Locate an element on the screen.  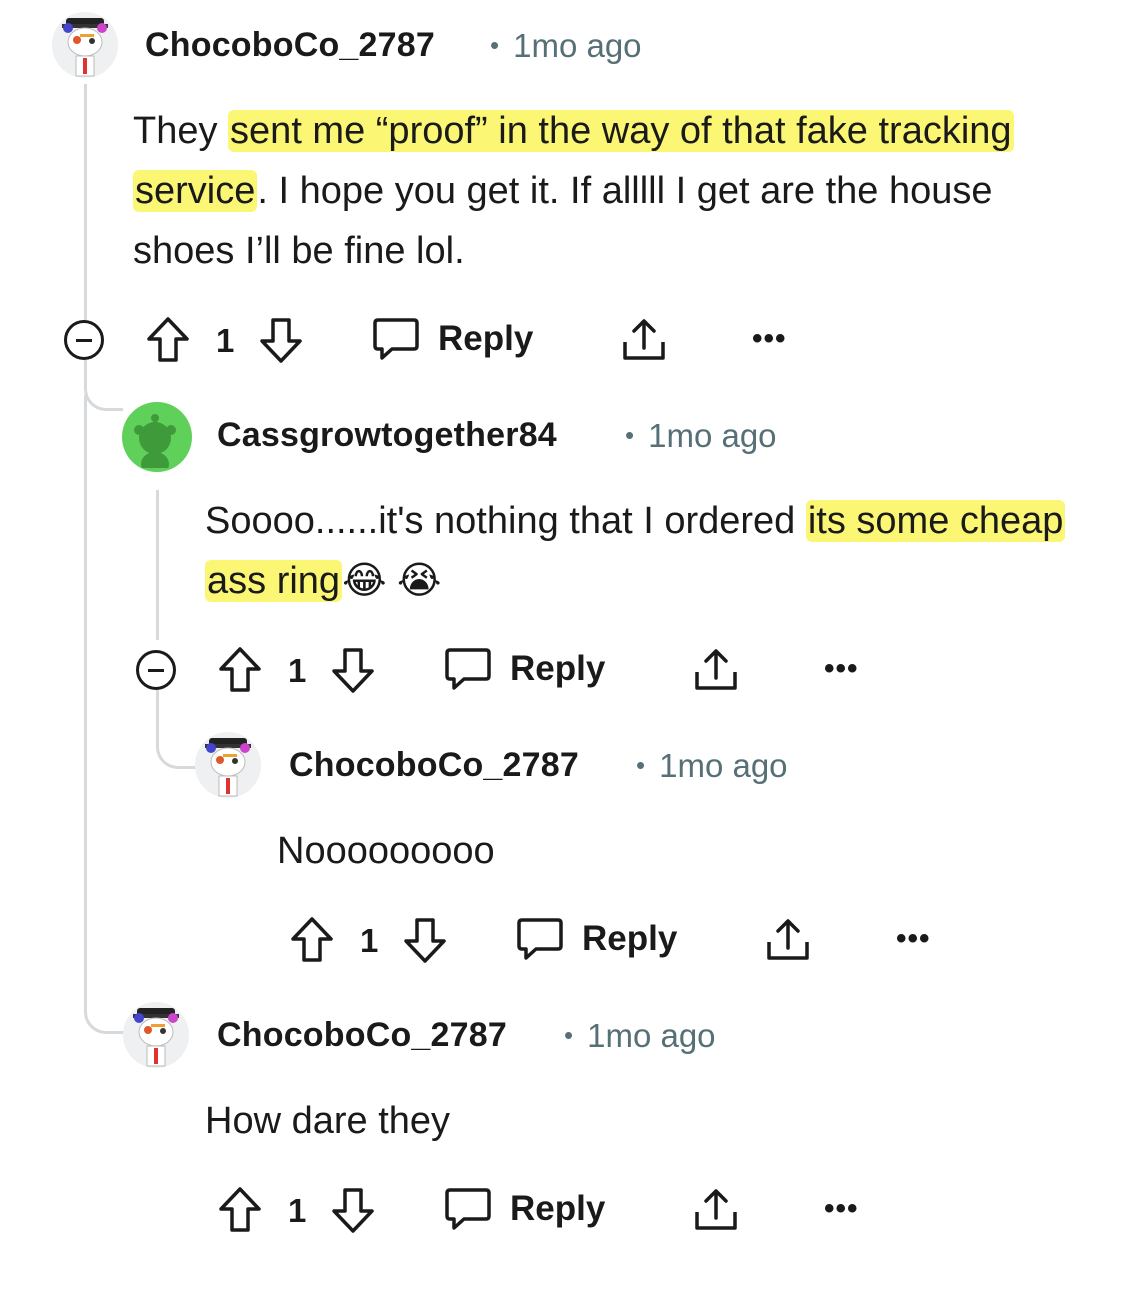
emoji: 😂 😭 is located at coordinates (392, 581).